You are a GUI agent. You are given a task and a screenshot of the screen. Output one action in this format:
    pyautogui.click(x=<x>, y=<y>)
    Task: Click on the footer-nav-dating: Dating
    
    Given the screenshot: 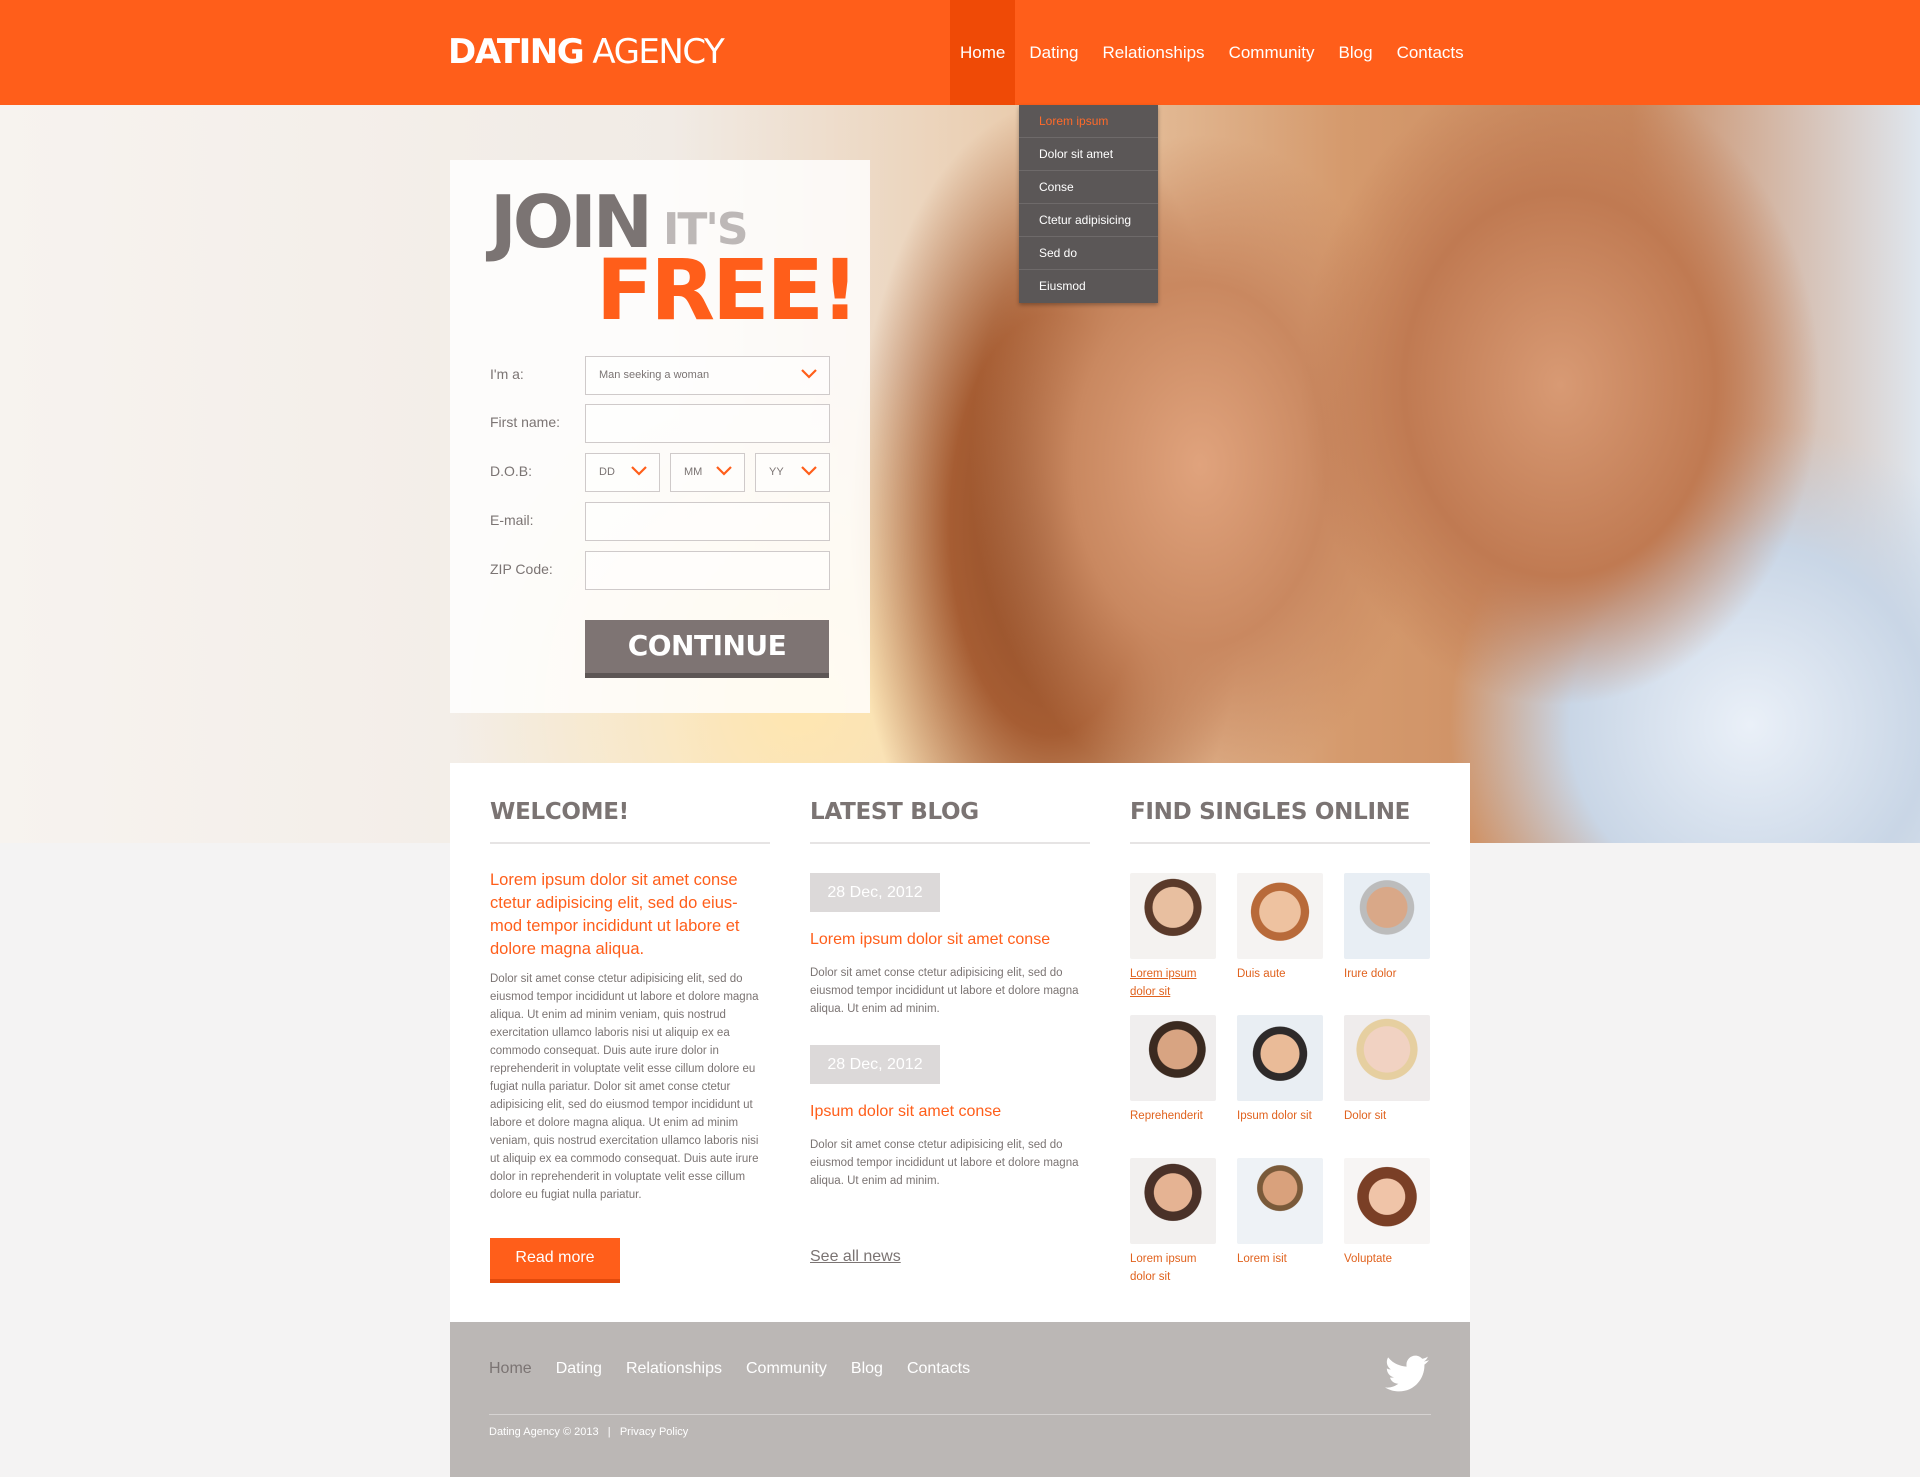 What is the action you would take?
    pyautogui.click(x=579, y=1369)
    